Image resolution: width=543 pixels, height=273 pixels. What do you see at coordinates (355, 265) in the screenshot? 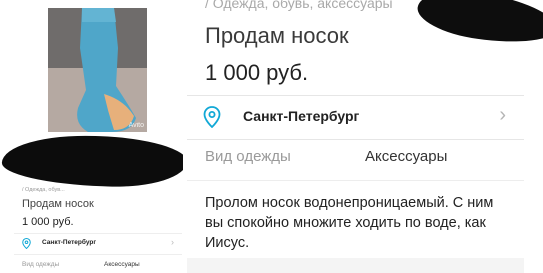
I see `bottom-section` at bounding box center [355, 265].